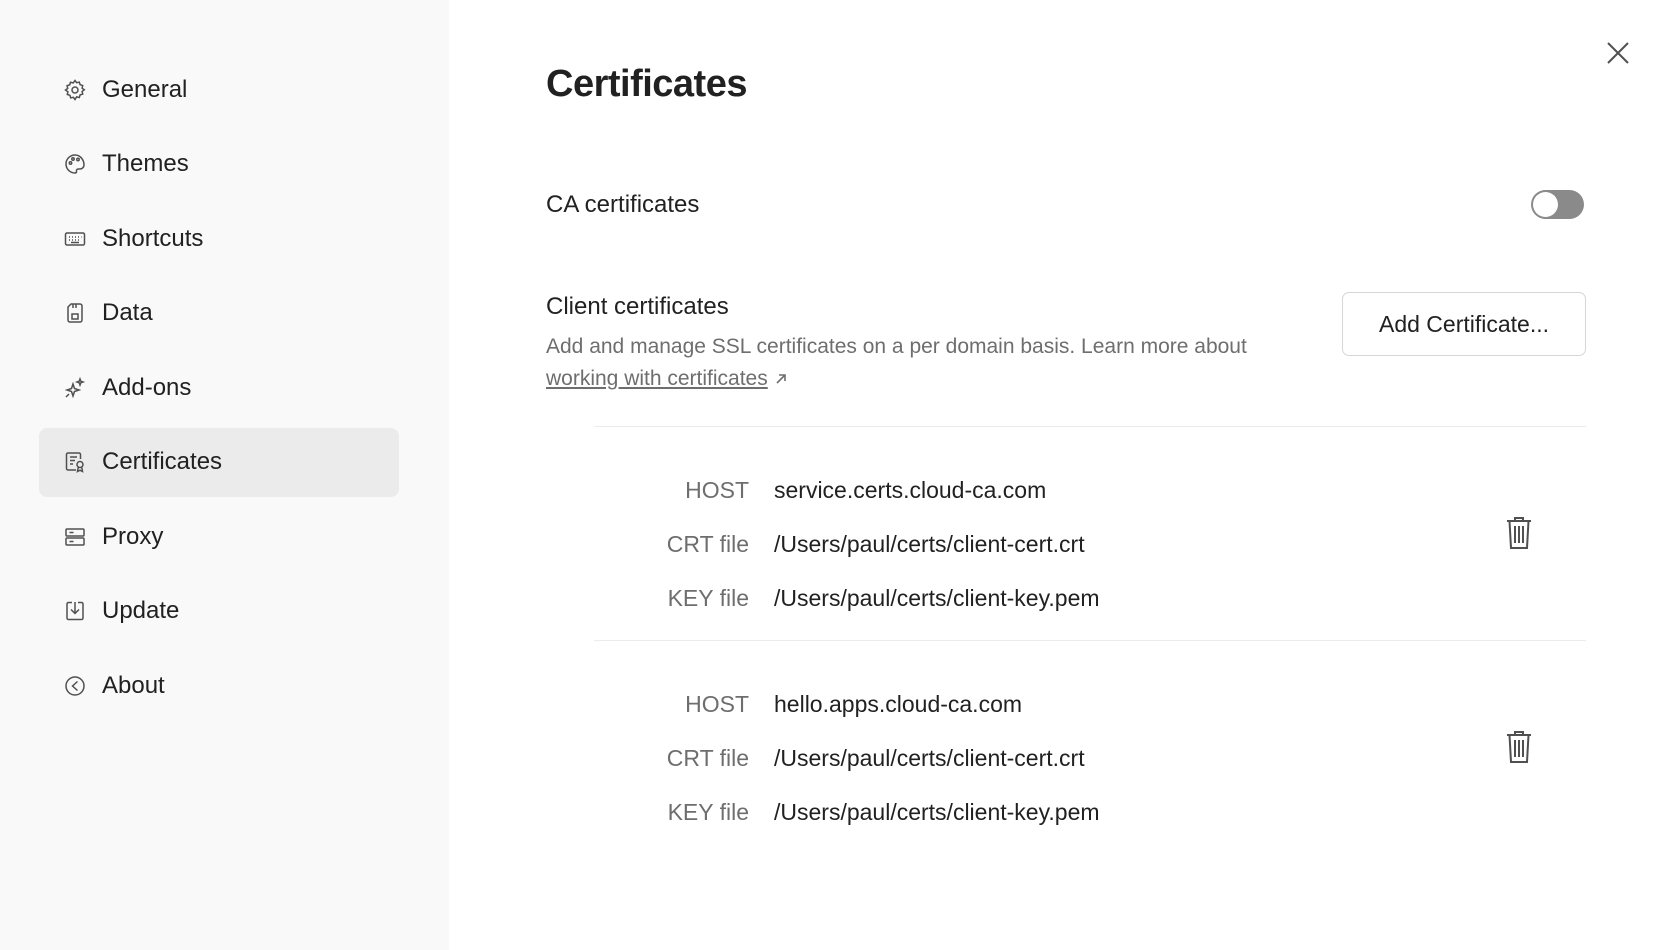 The image size is (1670, 950). Describe the element at coordinates (75, 164) in the screenshot. I see `palette-icon` at that location.